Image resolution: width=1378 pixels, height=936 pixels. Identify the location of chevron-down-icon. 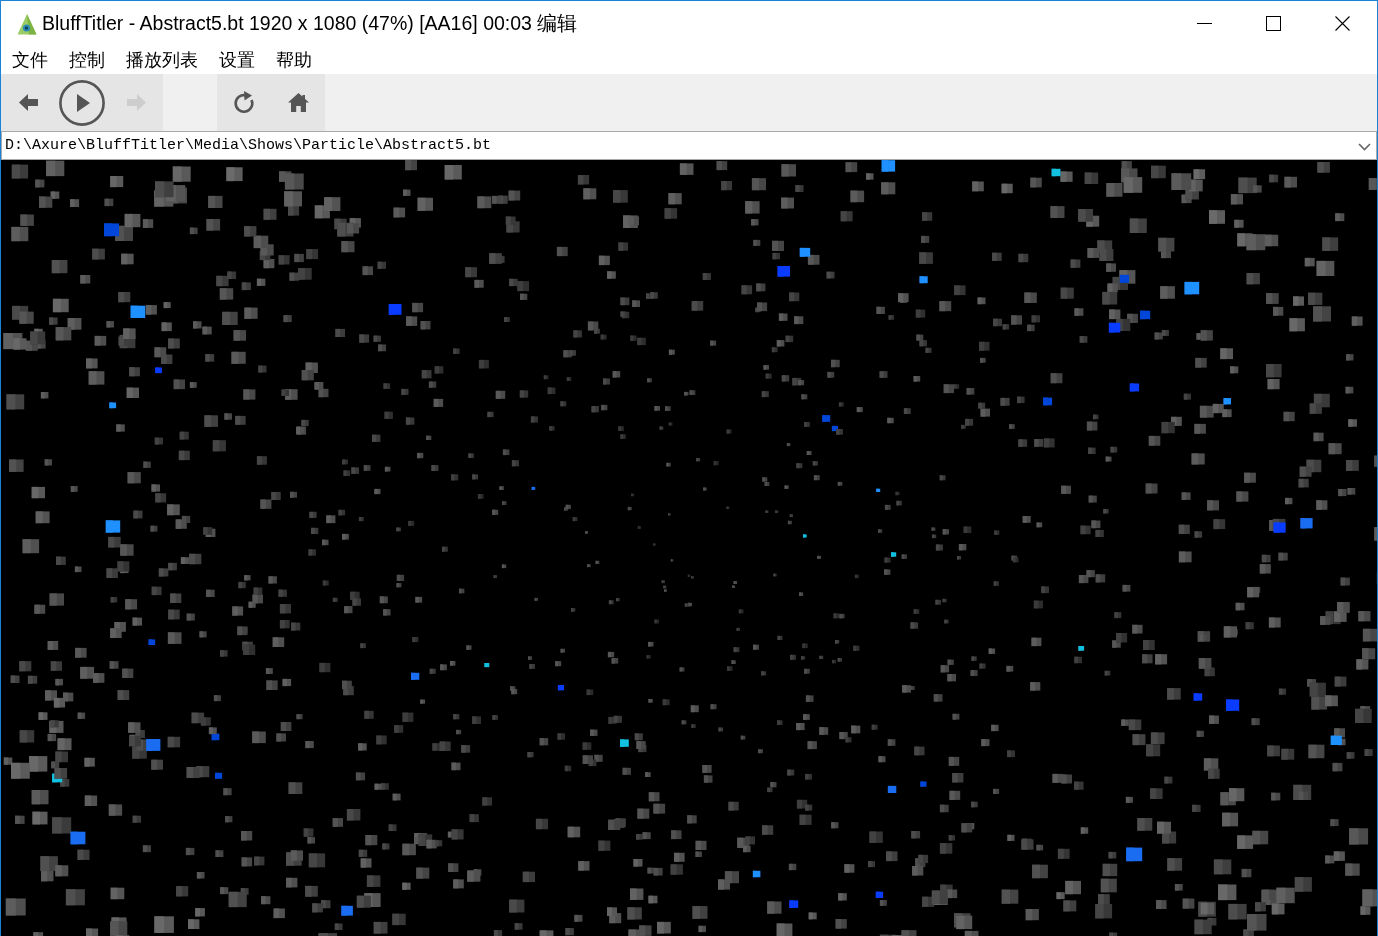
(1364, 147).